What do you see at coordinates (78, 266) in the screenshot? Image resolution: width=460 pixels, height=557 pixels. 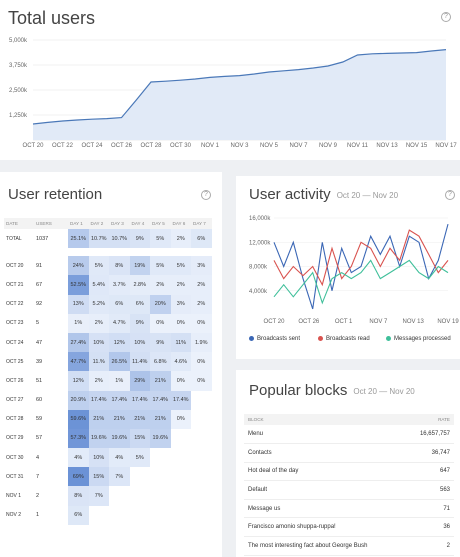 I see `retention-cell: 24%` at bounding box center [78, 266].